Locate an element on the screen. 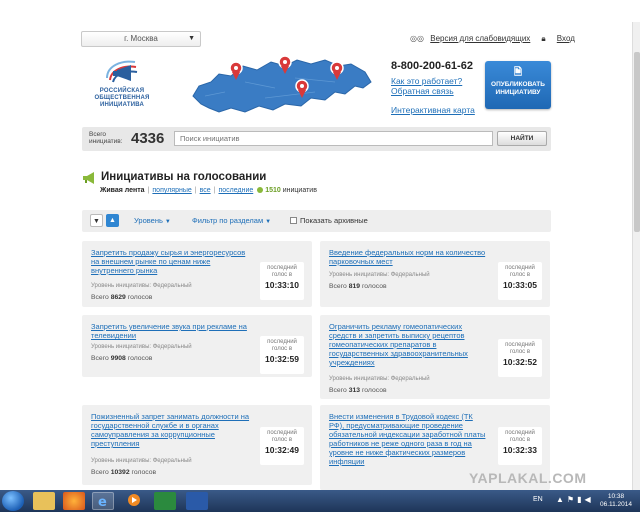  last-vote-box: последний голос в 10:32:33 is located at coordinates (520, 446).